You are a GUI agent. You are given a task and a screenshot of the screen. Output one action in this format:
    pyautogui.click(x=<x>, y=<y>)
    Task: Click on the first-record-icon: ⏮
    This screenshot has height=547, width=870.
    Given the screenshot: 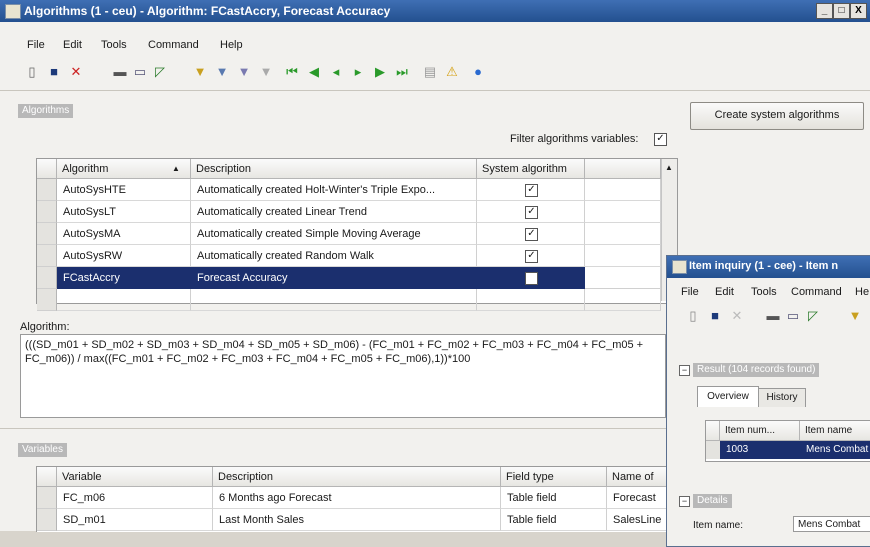 What is the action you would take?
    pyautogui.click(x=292, y=72)
    